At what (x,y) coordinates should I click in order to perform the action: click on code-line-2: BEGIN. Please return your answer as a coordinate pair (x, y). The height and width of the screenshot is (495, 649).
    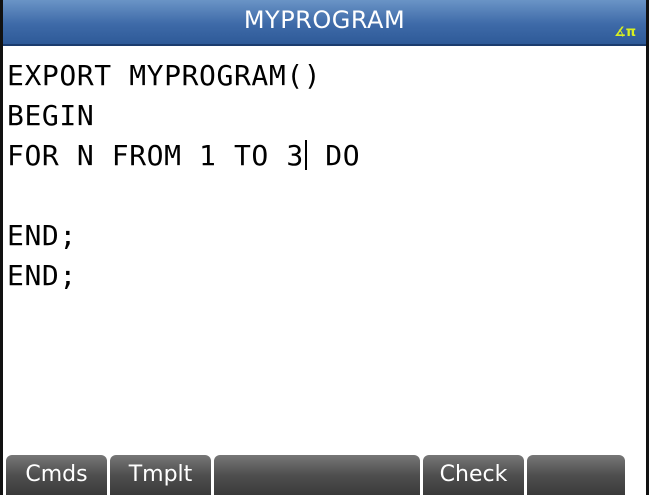
    Looking at the image, I should click on (322, 116).